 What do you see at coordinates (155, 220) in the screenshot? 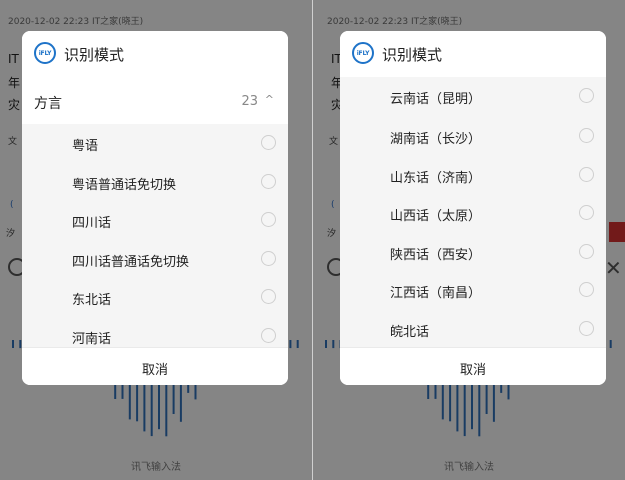
I see `list-item: 四川话` at bounding box center [155, 220].